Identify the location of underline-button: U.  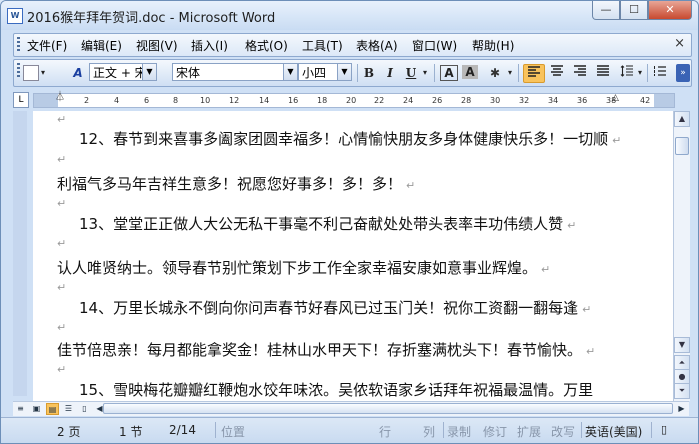
(411, 73).